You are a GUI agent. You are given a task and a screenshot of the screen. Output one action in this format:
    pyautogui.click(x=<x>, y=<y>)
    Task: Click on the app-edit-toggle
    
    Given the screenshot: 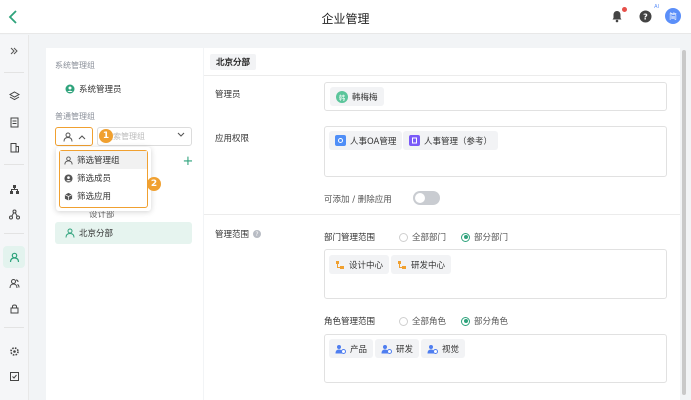 What is the action you would take?
    pyautogui.click(x=426, y=198)
    